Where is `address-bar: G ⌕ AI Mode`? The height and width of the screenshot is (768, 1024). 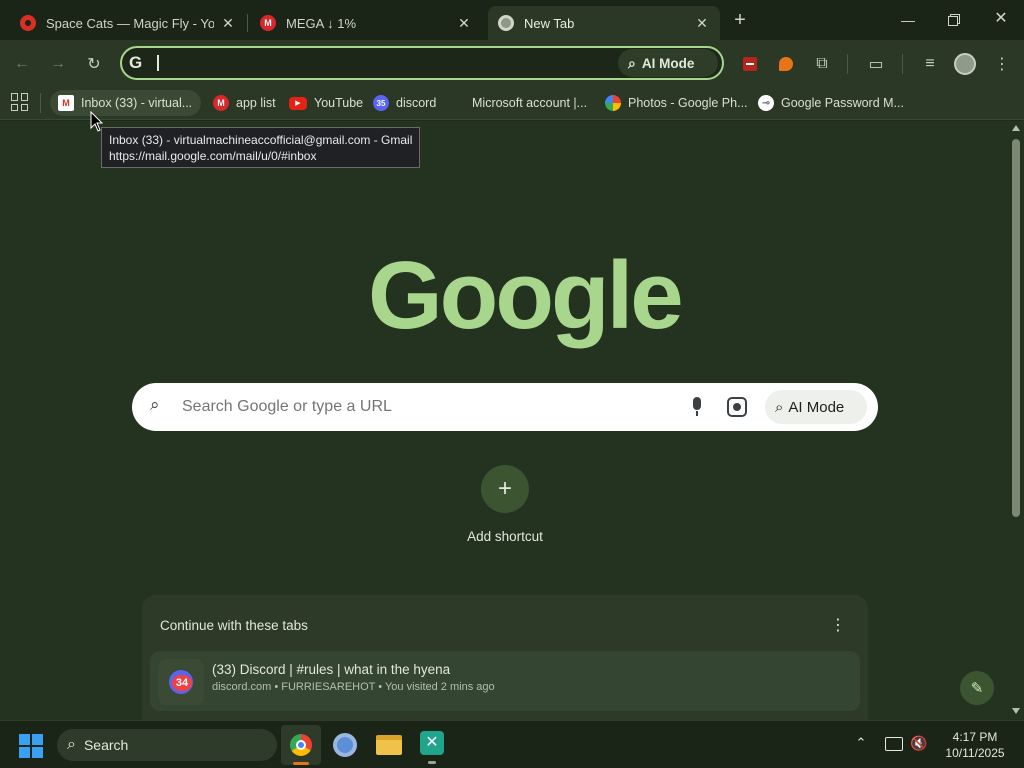 address-bar: G ⌕ AI Mode is located at coordinates (422, 63).